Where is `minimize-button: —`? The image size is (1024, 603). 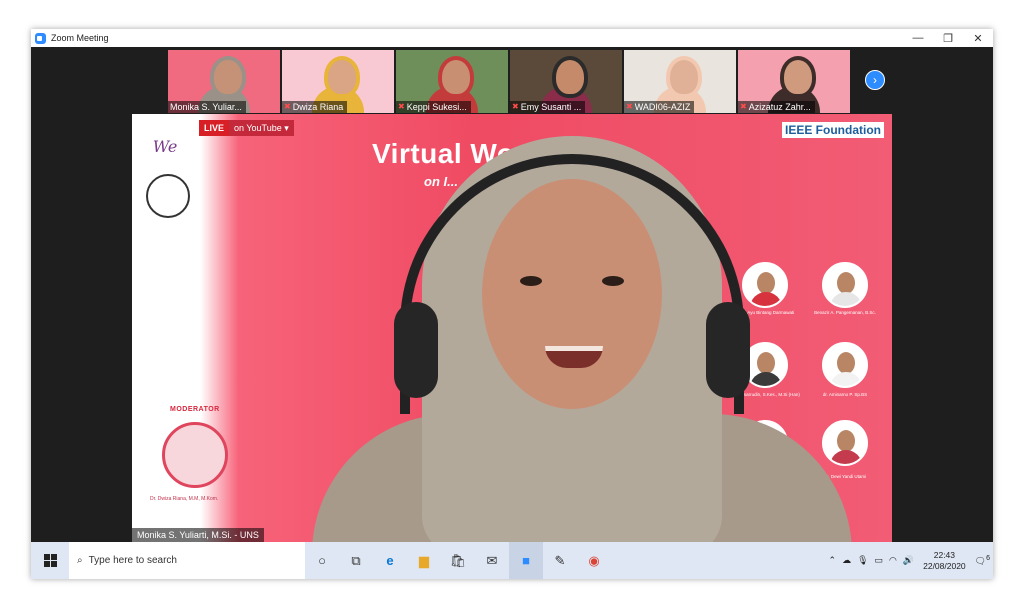 minimize-button: — is located at coordinates (918, 38).